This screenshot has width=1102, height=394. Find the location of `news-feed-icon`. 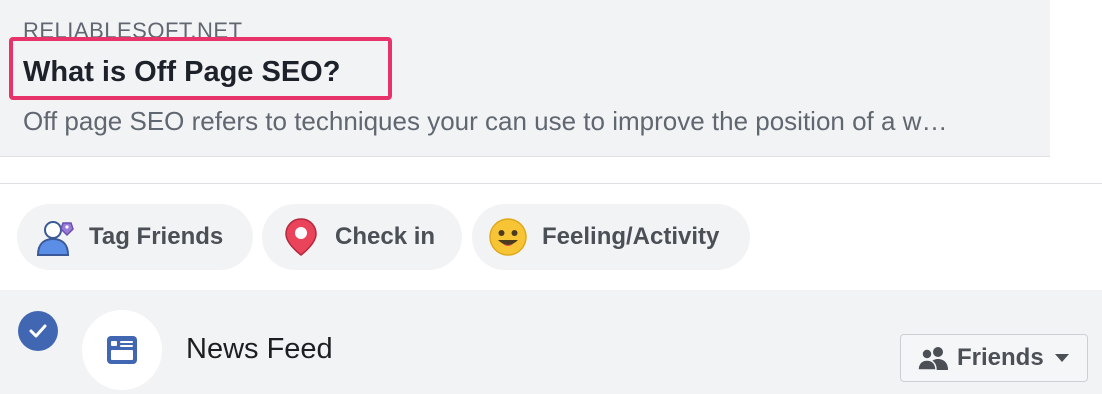

news-feed-icon is located at coordinates (122, 350).